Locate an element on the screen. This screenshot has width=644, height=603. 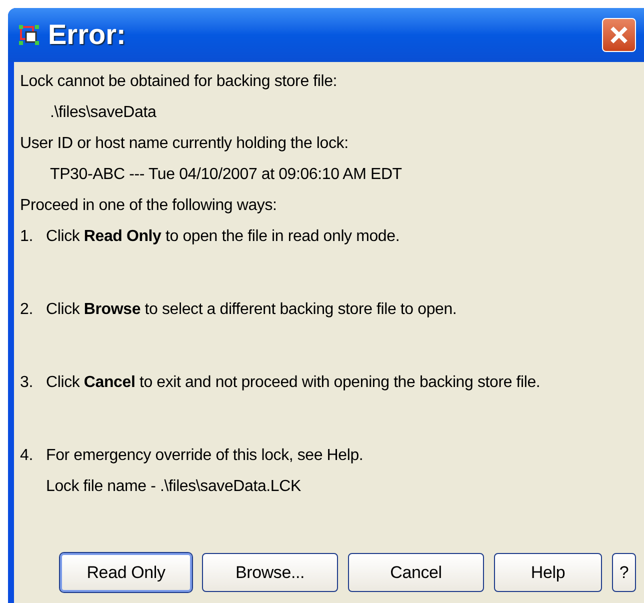
window-title: Error: is located at coordinates (87, 35).